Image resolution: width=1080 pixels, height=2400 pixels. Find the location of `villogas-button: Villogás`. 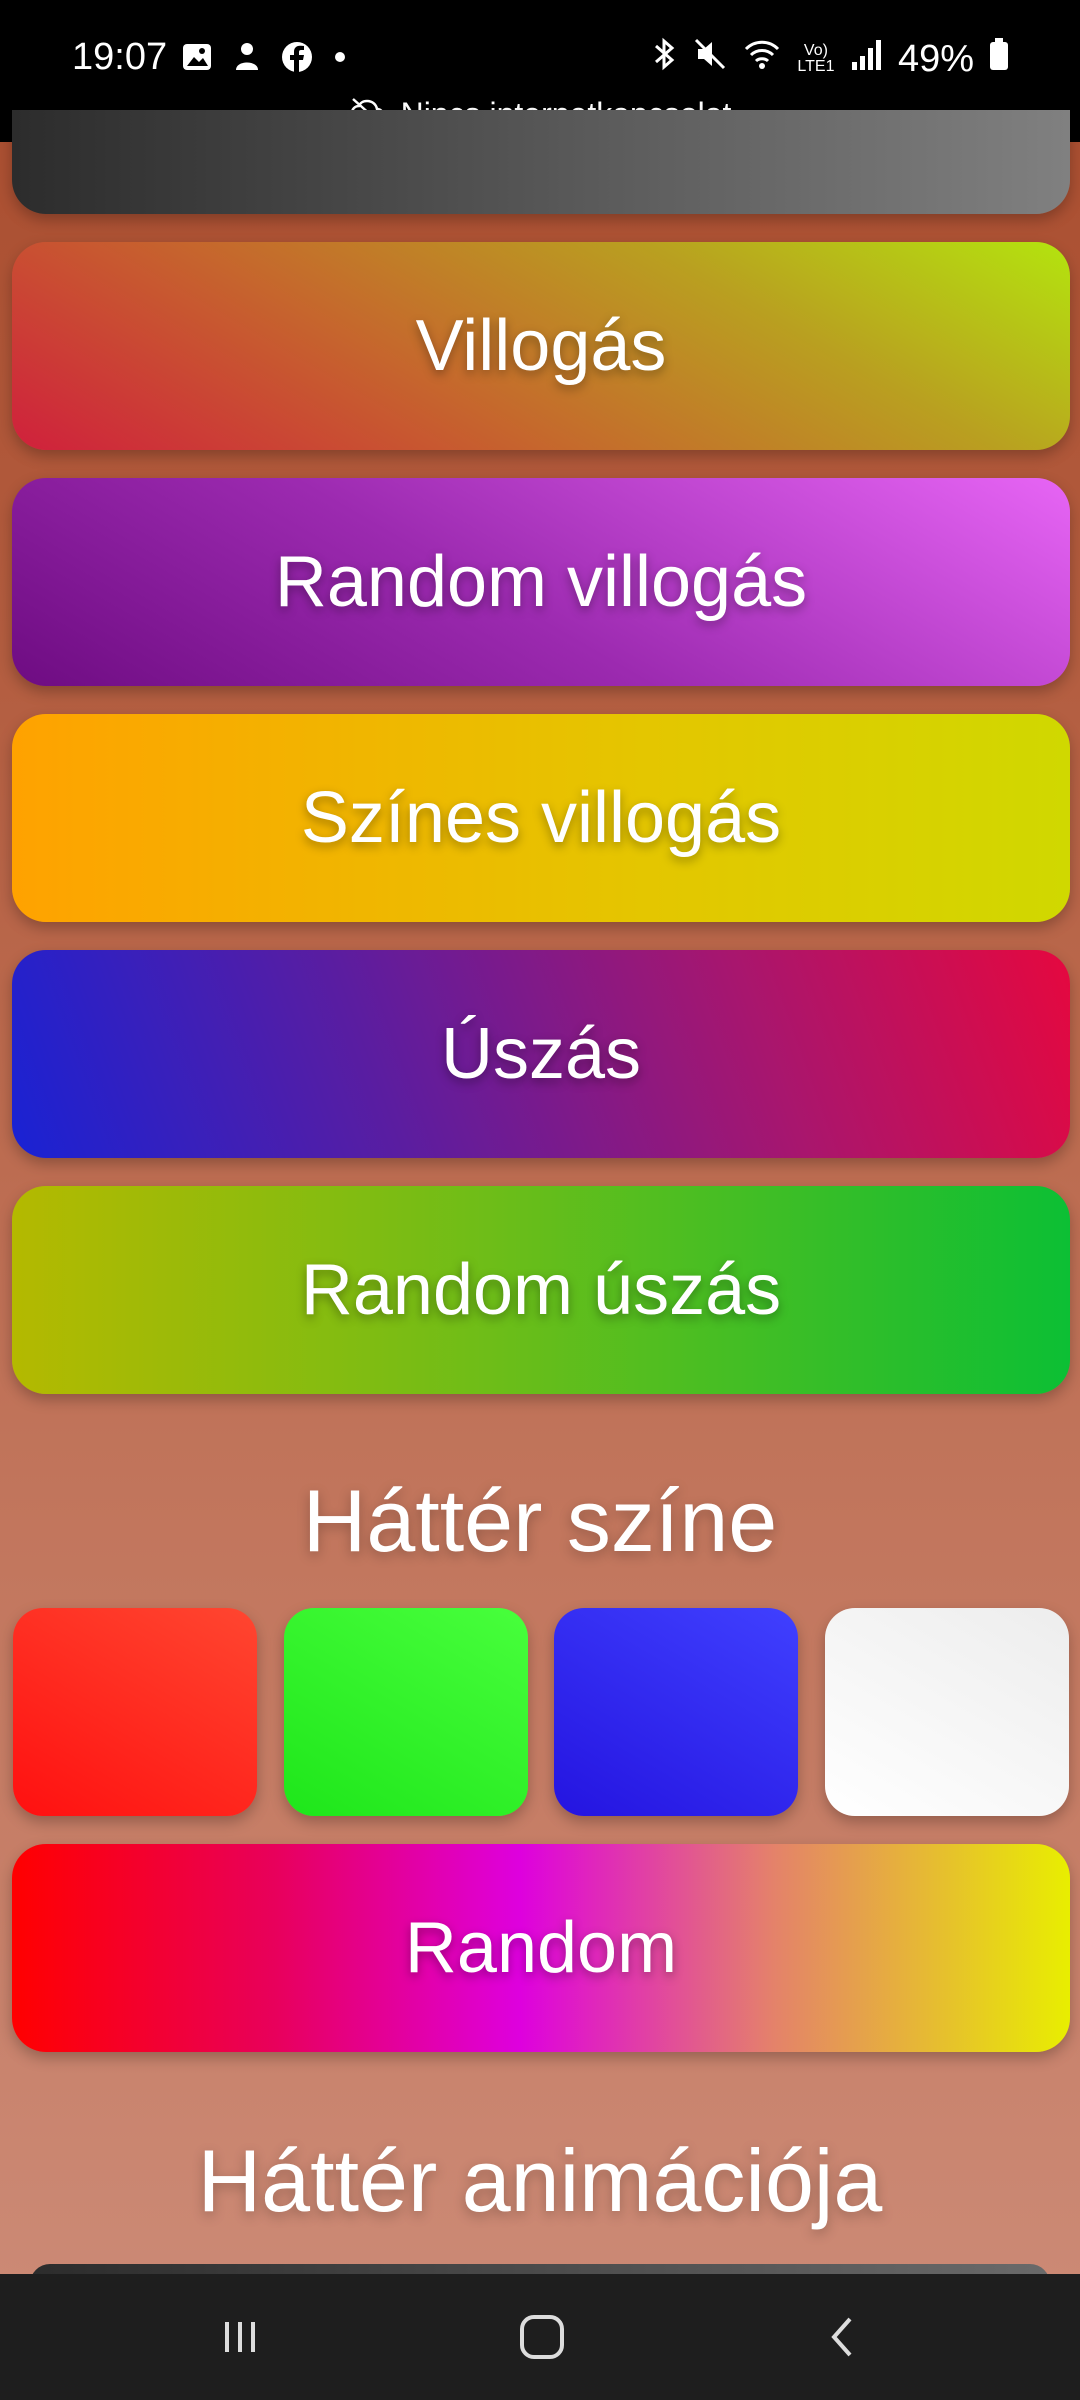

villogas-button: Villogás is located at coordinates (541, 346).